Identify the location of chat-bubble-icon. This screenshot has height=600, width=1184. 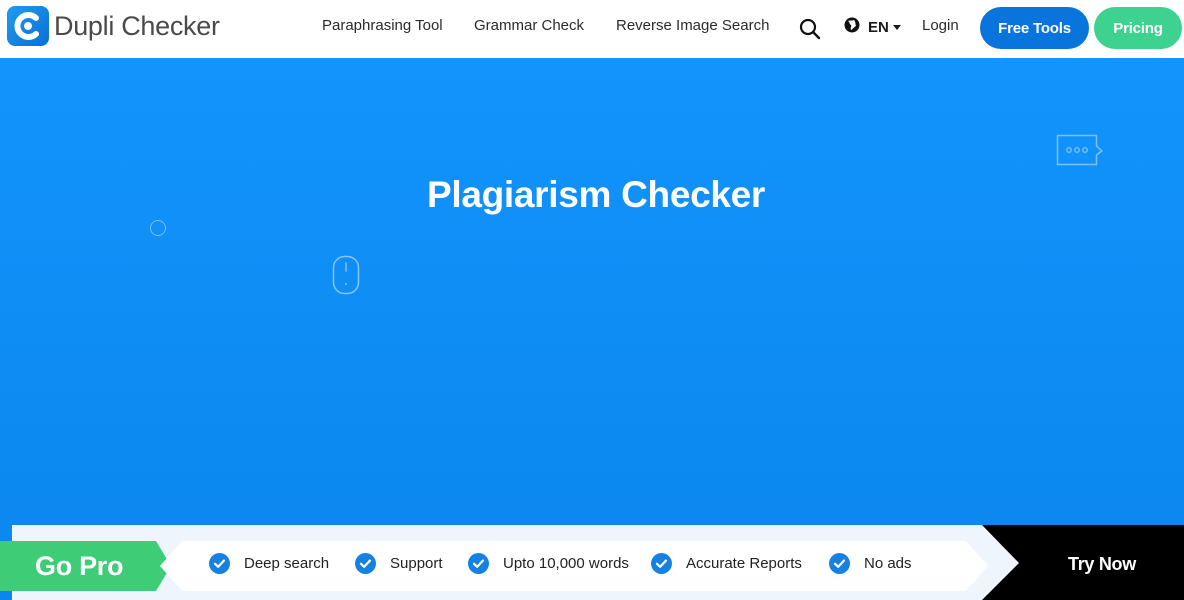
(1080, 152).